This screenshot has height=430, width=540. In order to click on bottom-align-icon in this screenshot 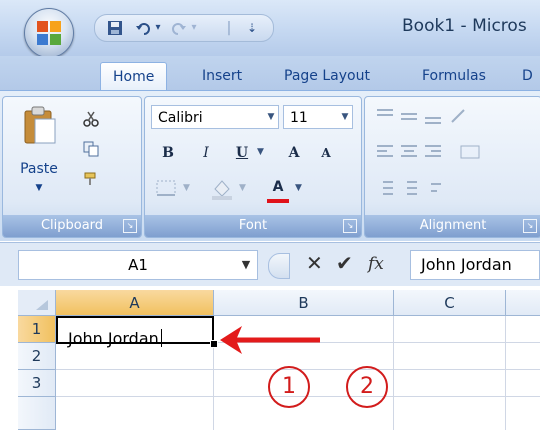, I will do `click(433, 116)`.